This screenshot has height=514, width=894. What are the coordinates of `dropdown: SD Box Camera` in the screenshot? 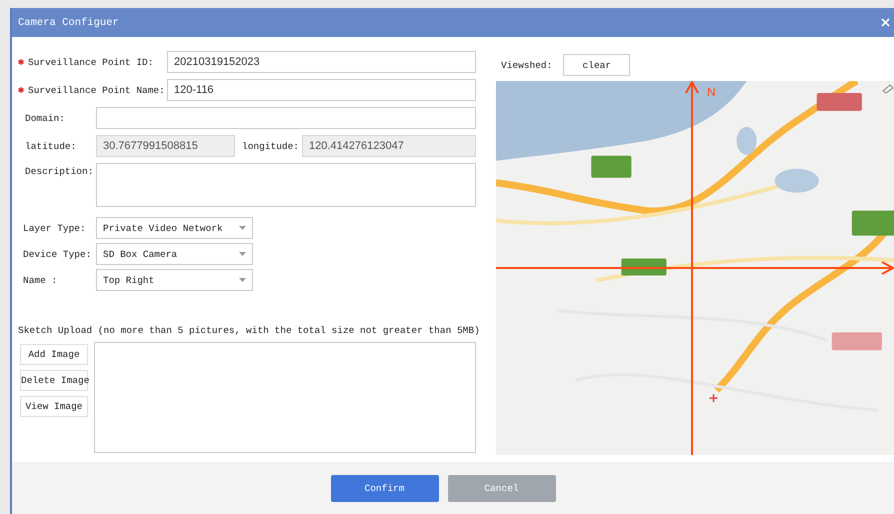 It's located at (174, 254).